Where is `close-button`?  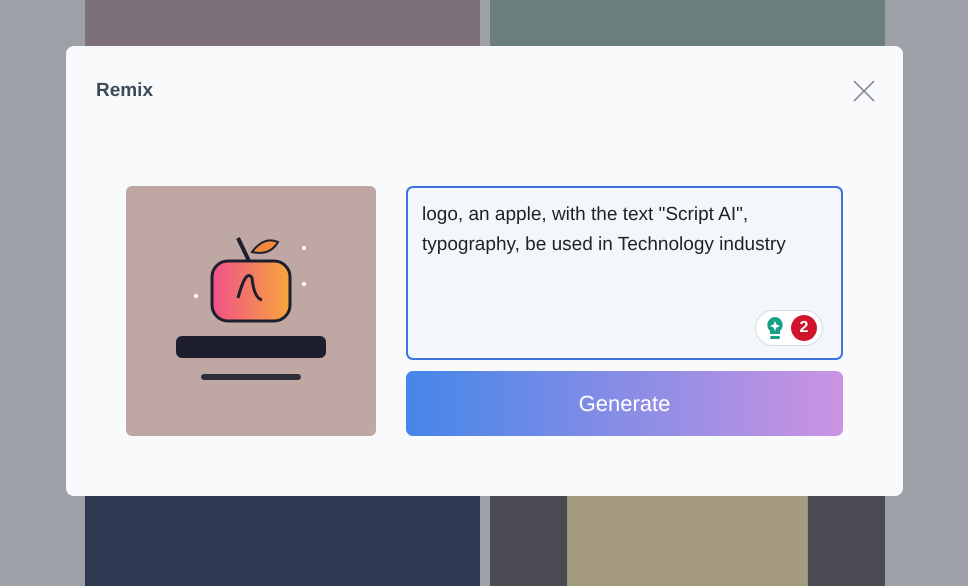 close-button is located at coordinates (864, 91).